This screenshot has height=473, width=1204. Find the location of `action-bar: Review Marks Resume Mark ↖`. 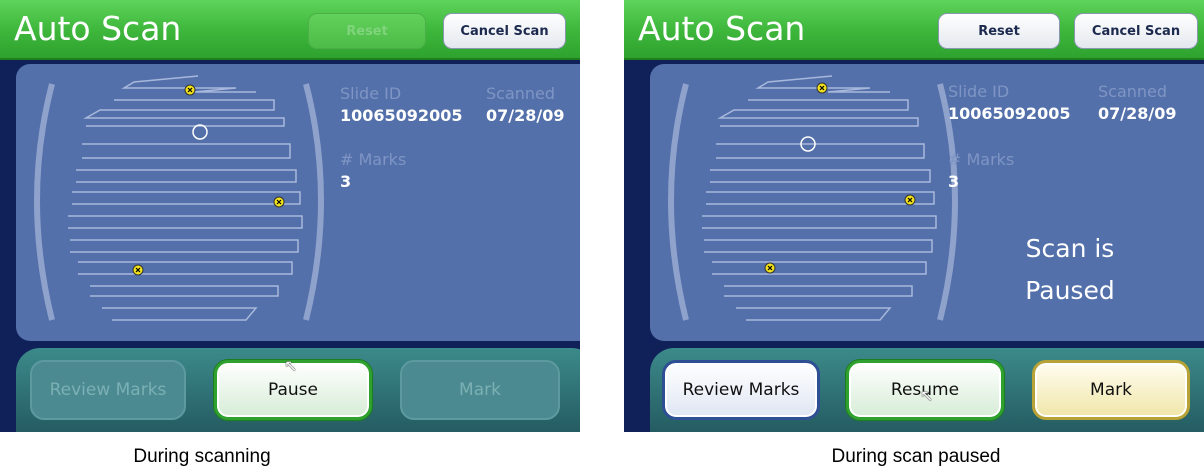

action-bar: Review Marks Resume Mark ↖ is located at coordinates (927, 390).